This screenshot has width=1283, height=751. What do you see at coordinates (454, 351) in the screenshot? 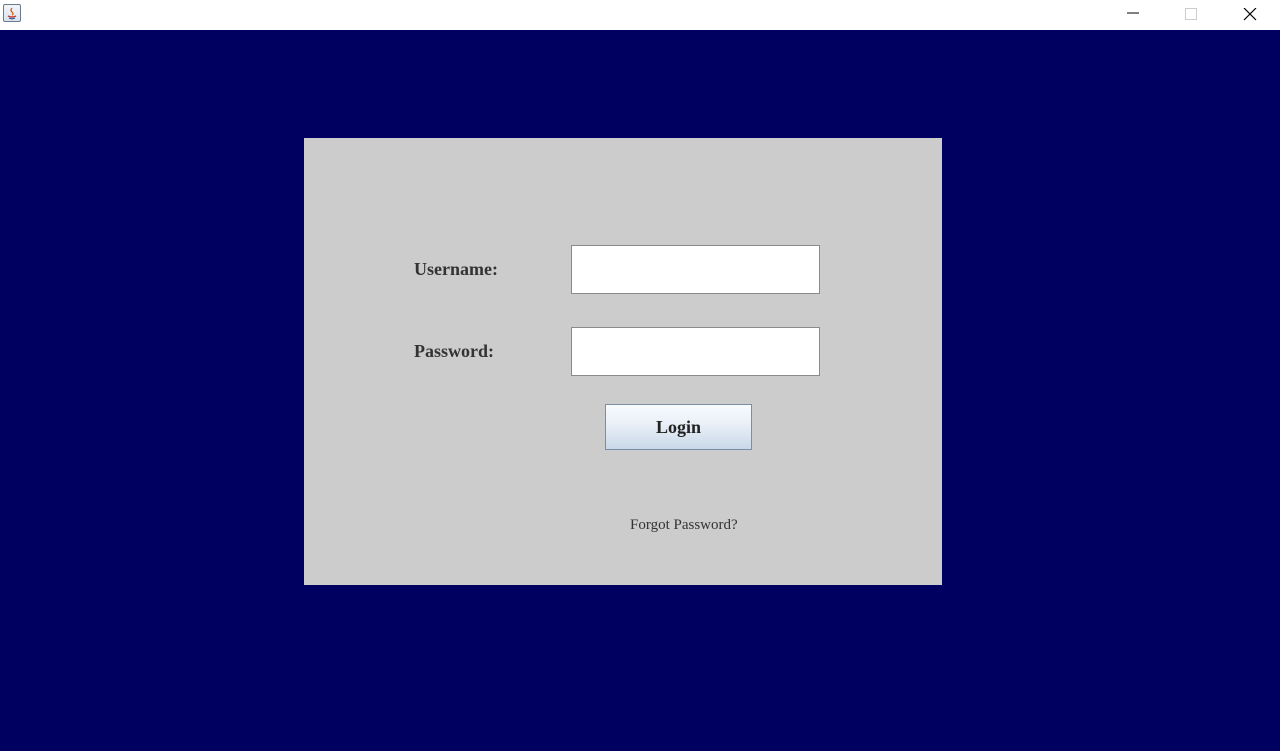
I see `password-label: Password:` at bounding box center [454, 351].